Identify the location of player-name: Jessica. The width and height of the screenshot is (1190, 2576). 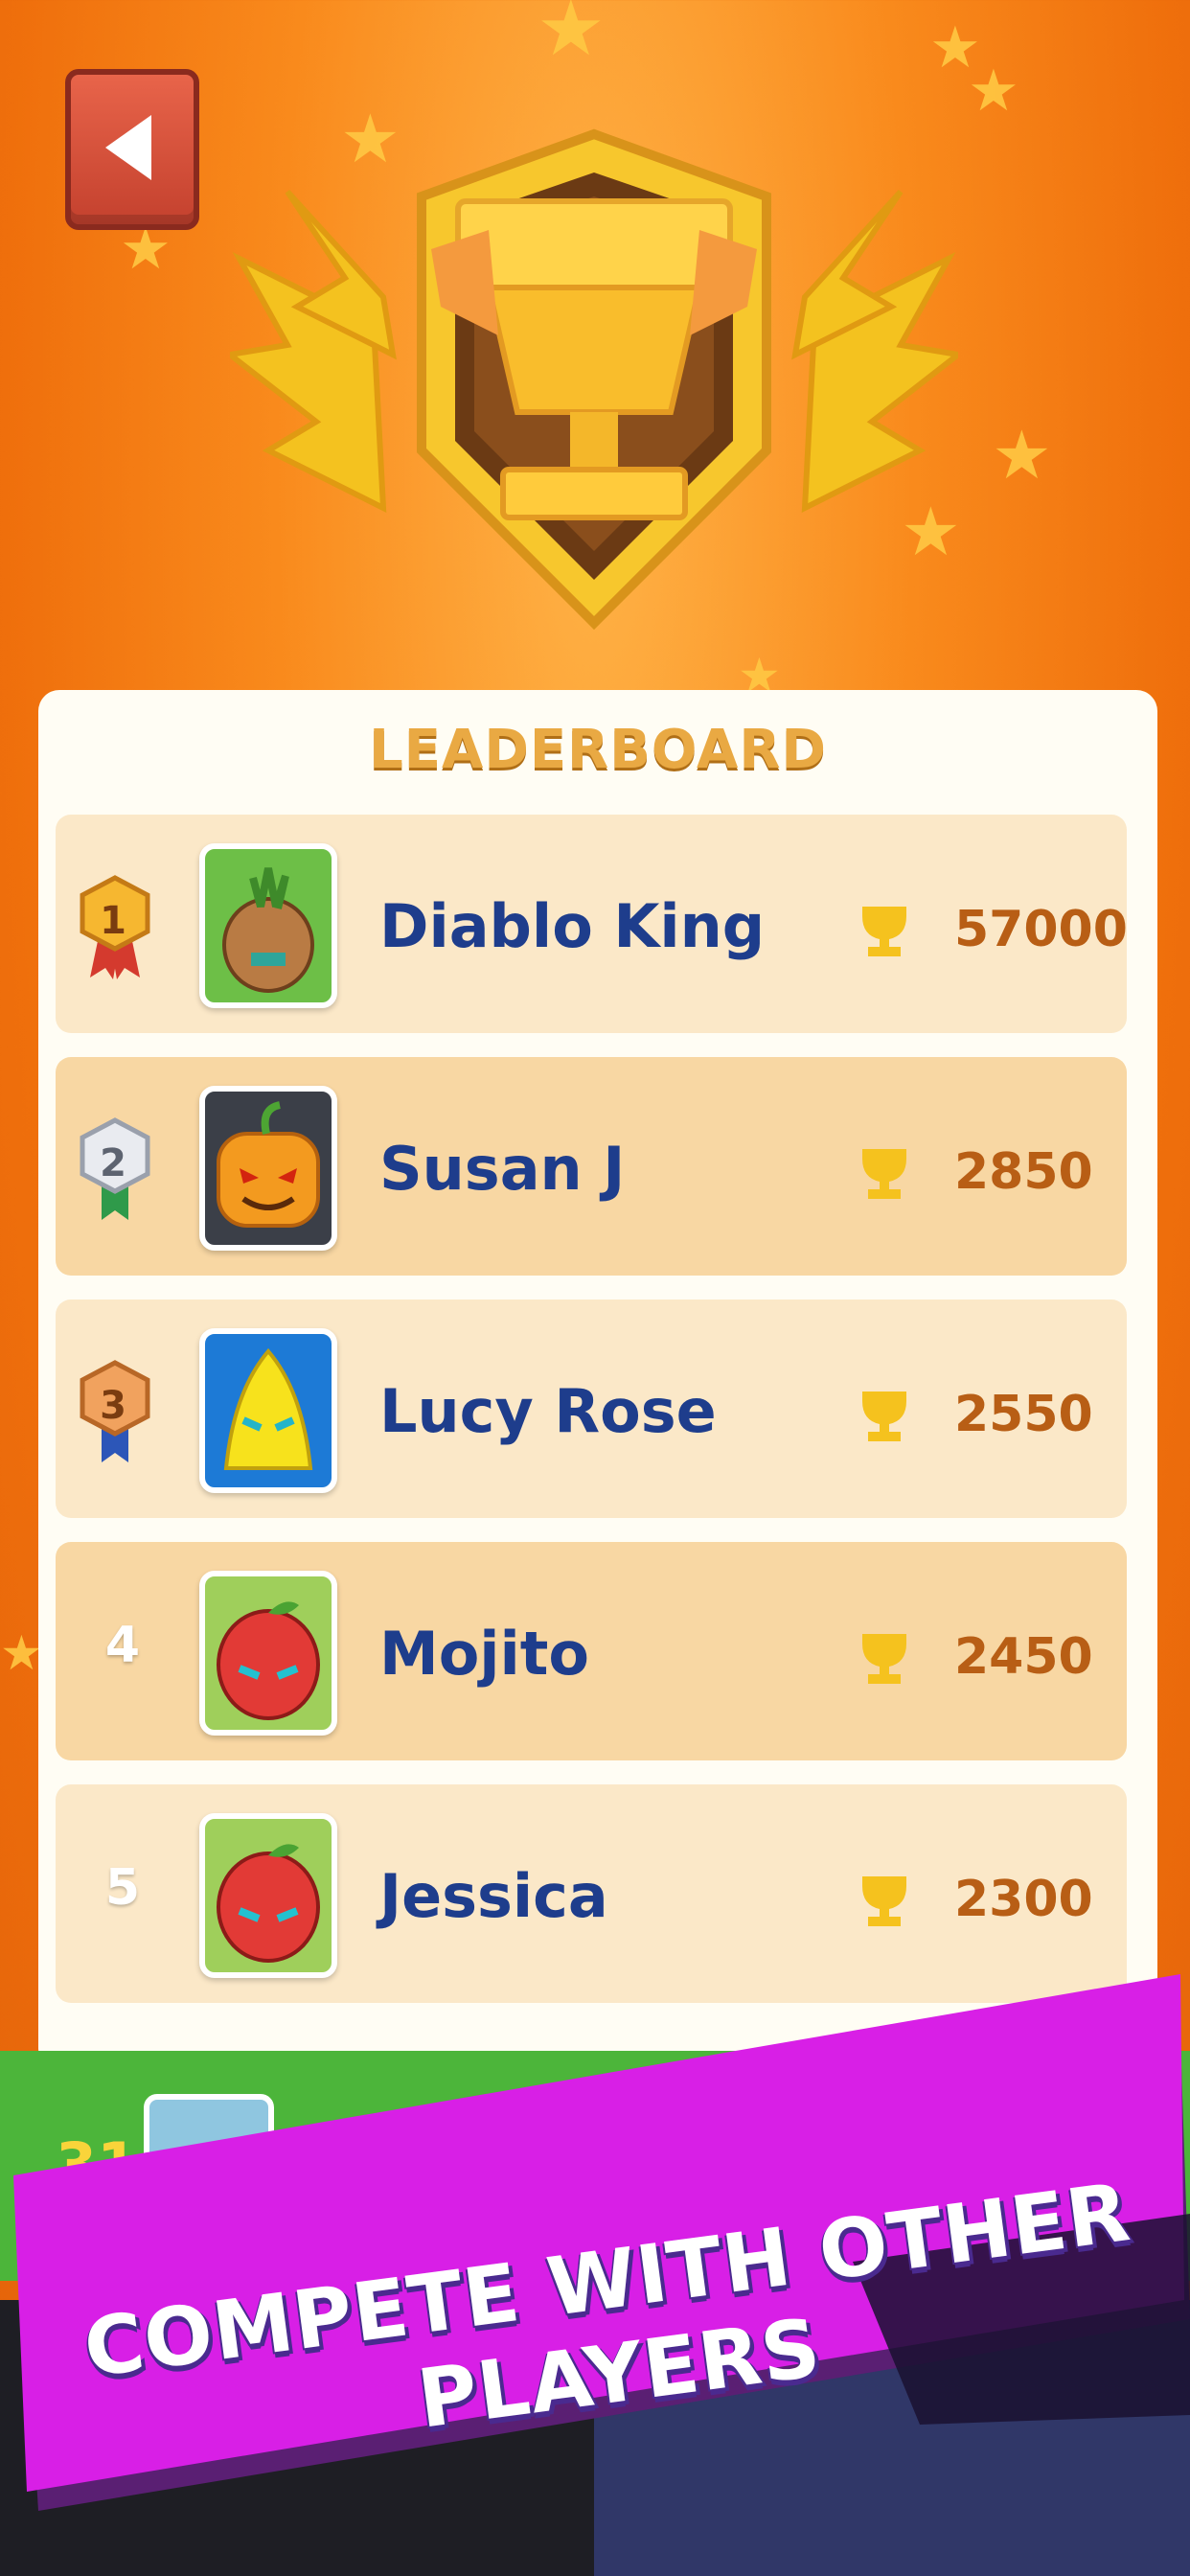
(494, 1896).